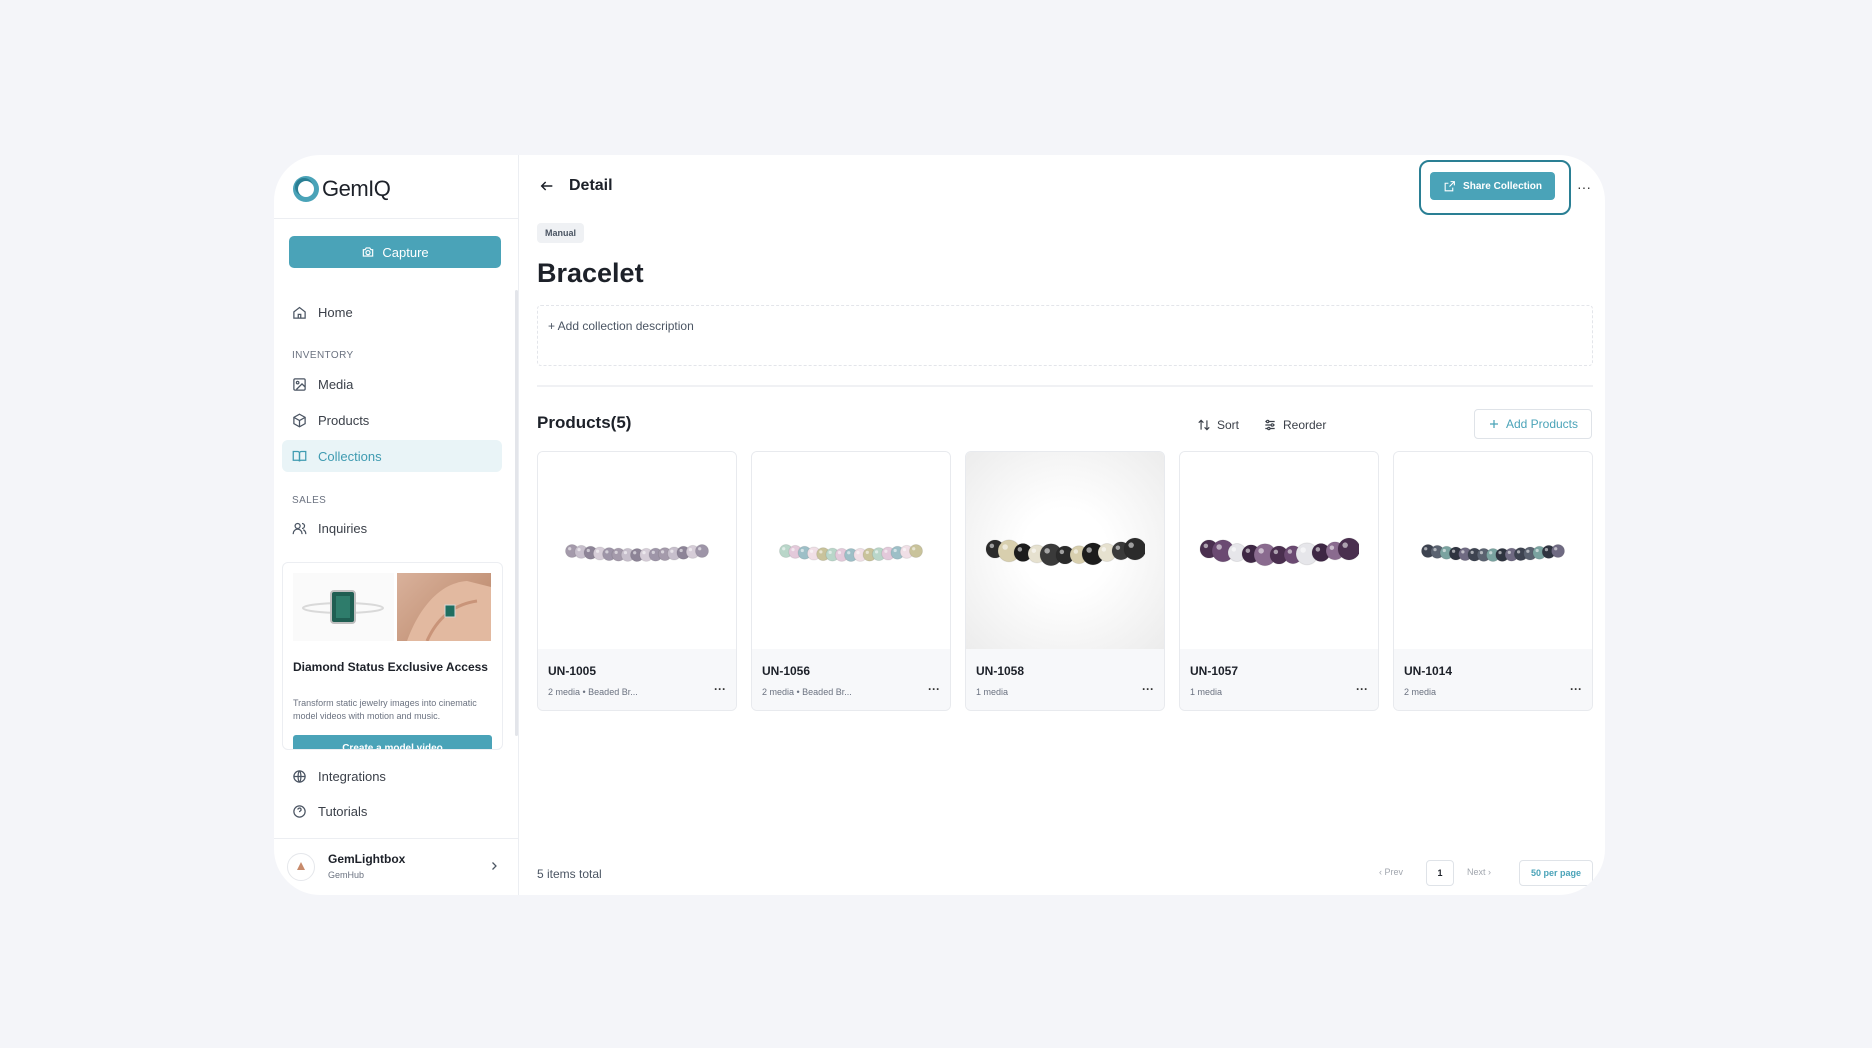 The width and height of the screenshot is (1872, 1048). Describe the element at coordinates (786, 671) in the screenshot. I see `product-sku: UN-1056` at that location.